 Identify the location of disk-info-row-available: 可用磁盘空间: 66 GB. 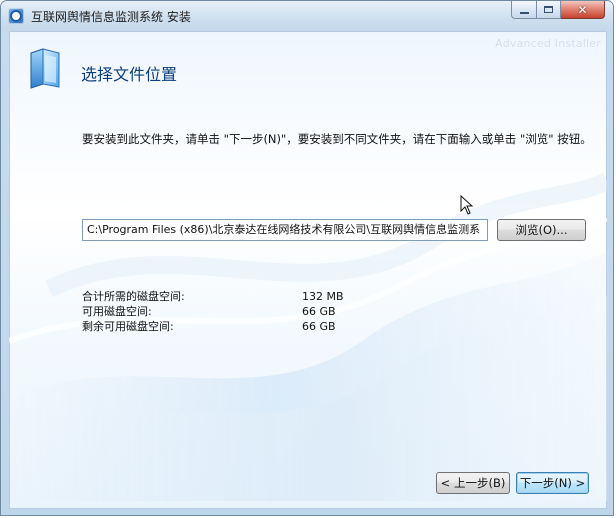
(292, 311).